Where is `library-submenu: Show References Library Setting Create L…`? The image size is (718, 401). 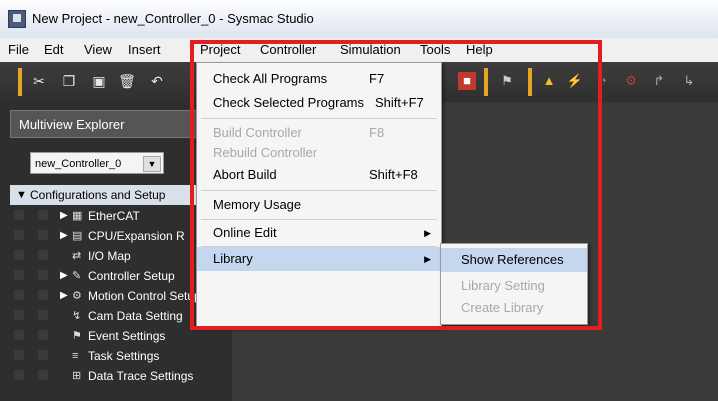 library-submenu: Show References Library Setting Create L… is located at coordinates (514, 284).